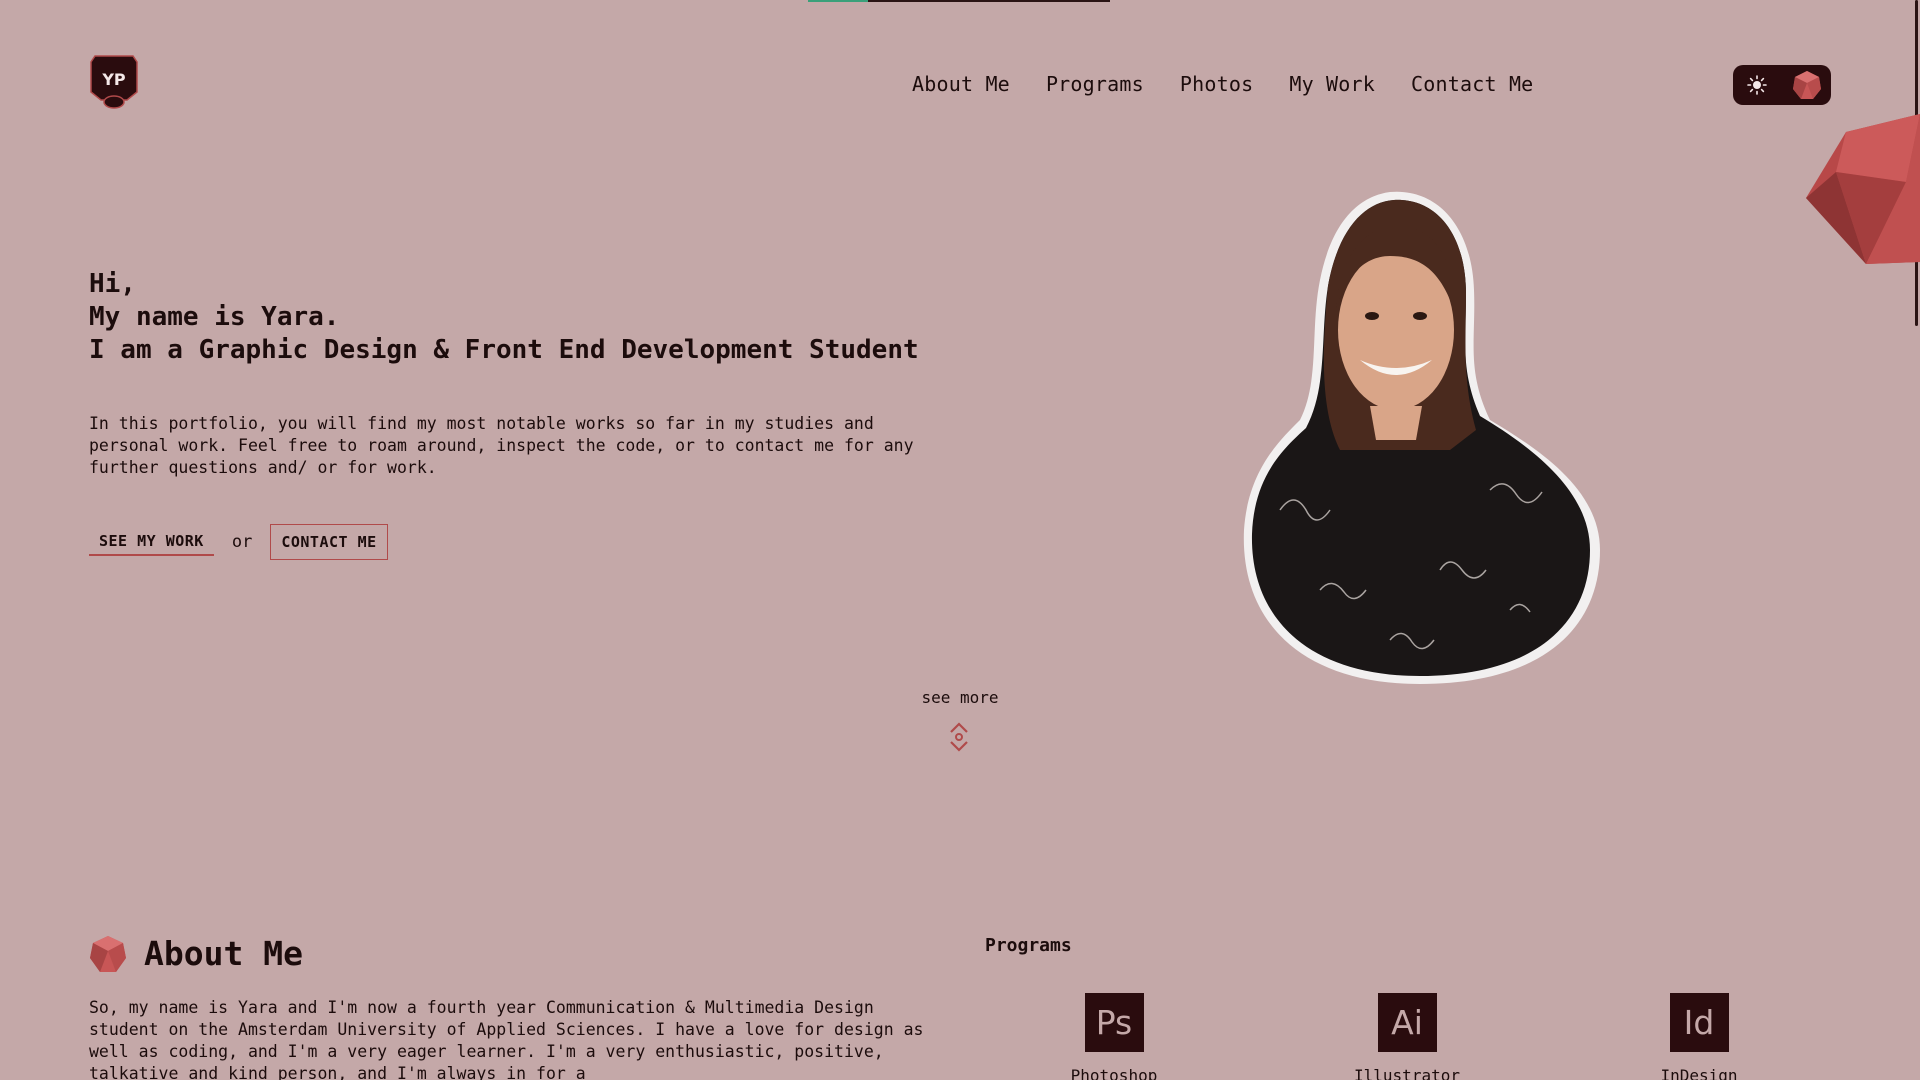  Describe the element at coordinates (223, 953) in the screenshot. I see `about-title: About Me` at that location.